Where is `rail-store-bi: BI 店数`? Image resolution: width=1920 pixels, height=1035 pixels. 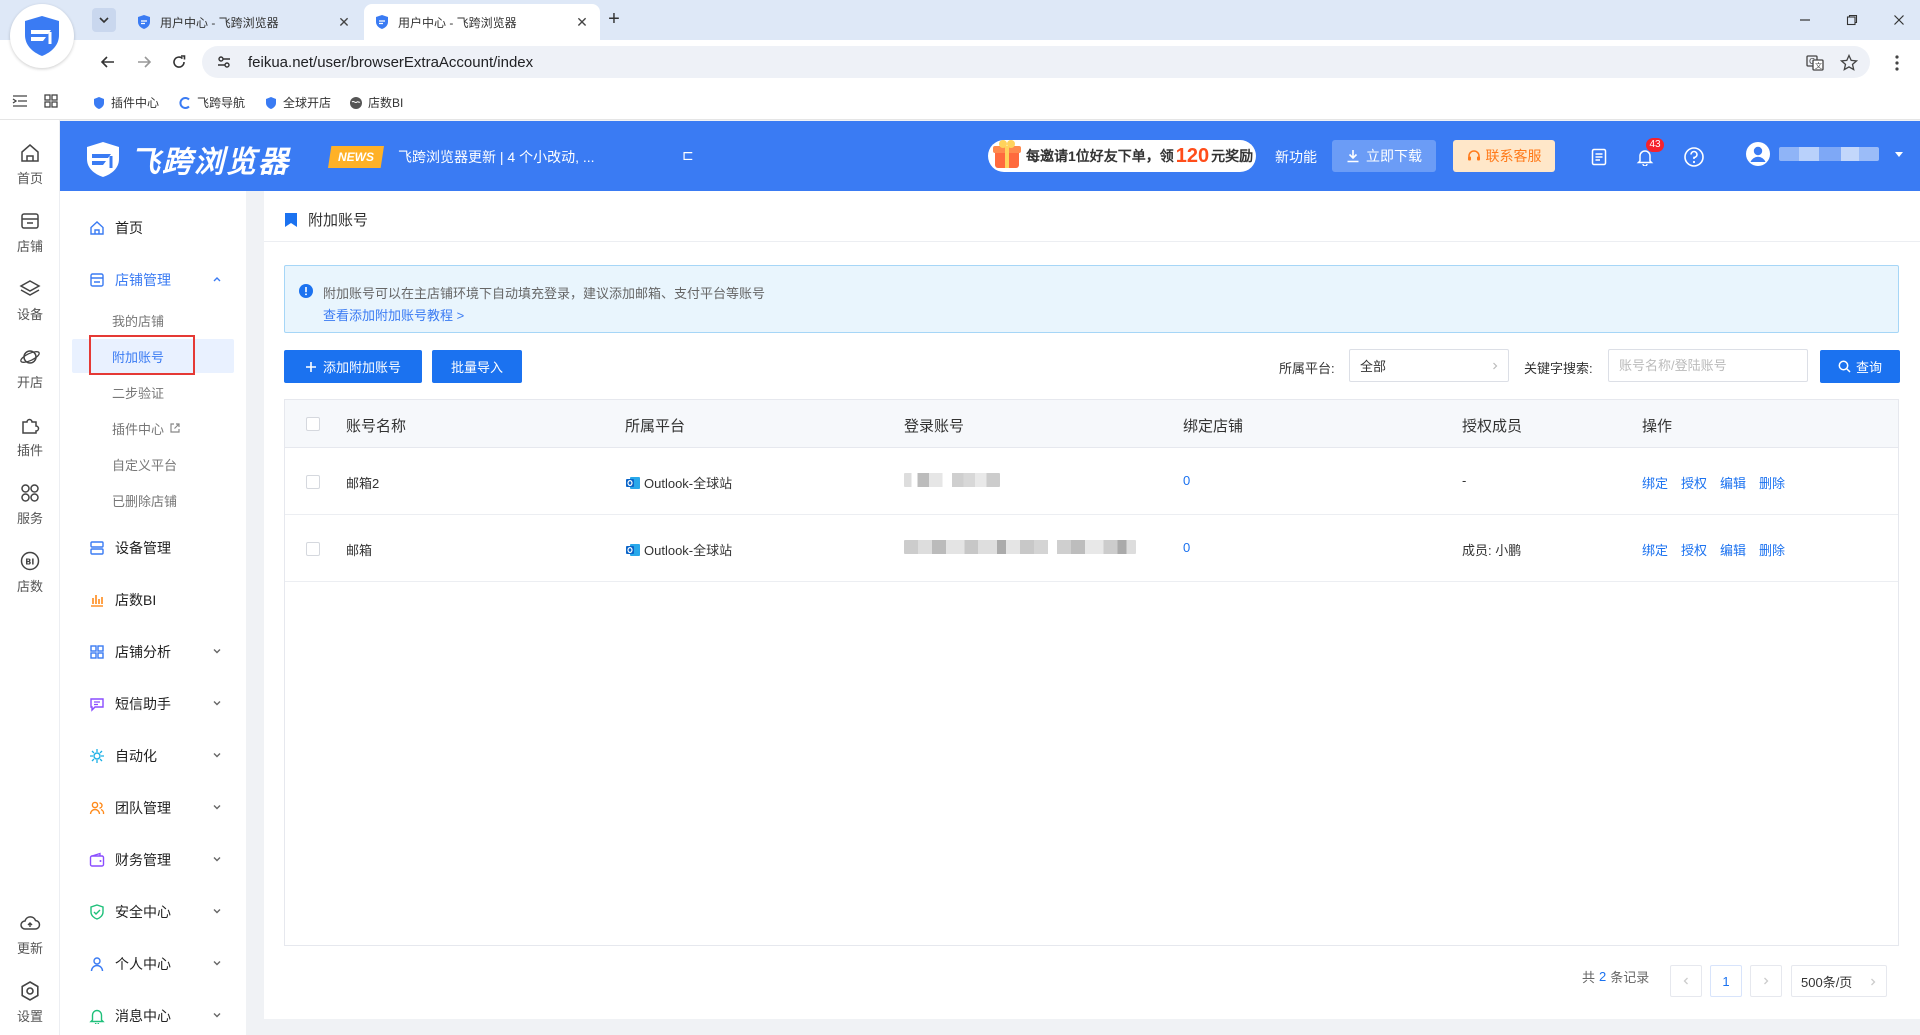
rail-store-bi: BI 店数 is located at coordinates (30, 572).